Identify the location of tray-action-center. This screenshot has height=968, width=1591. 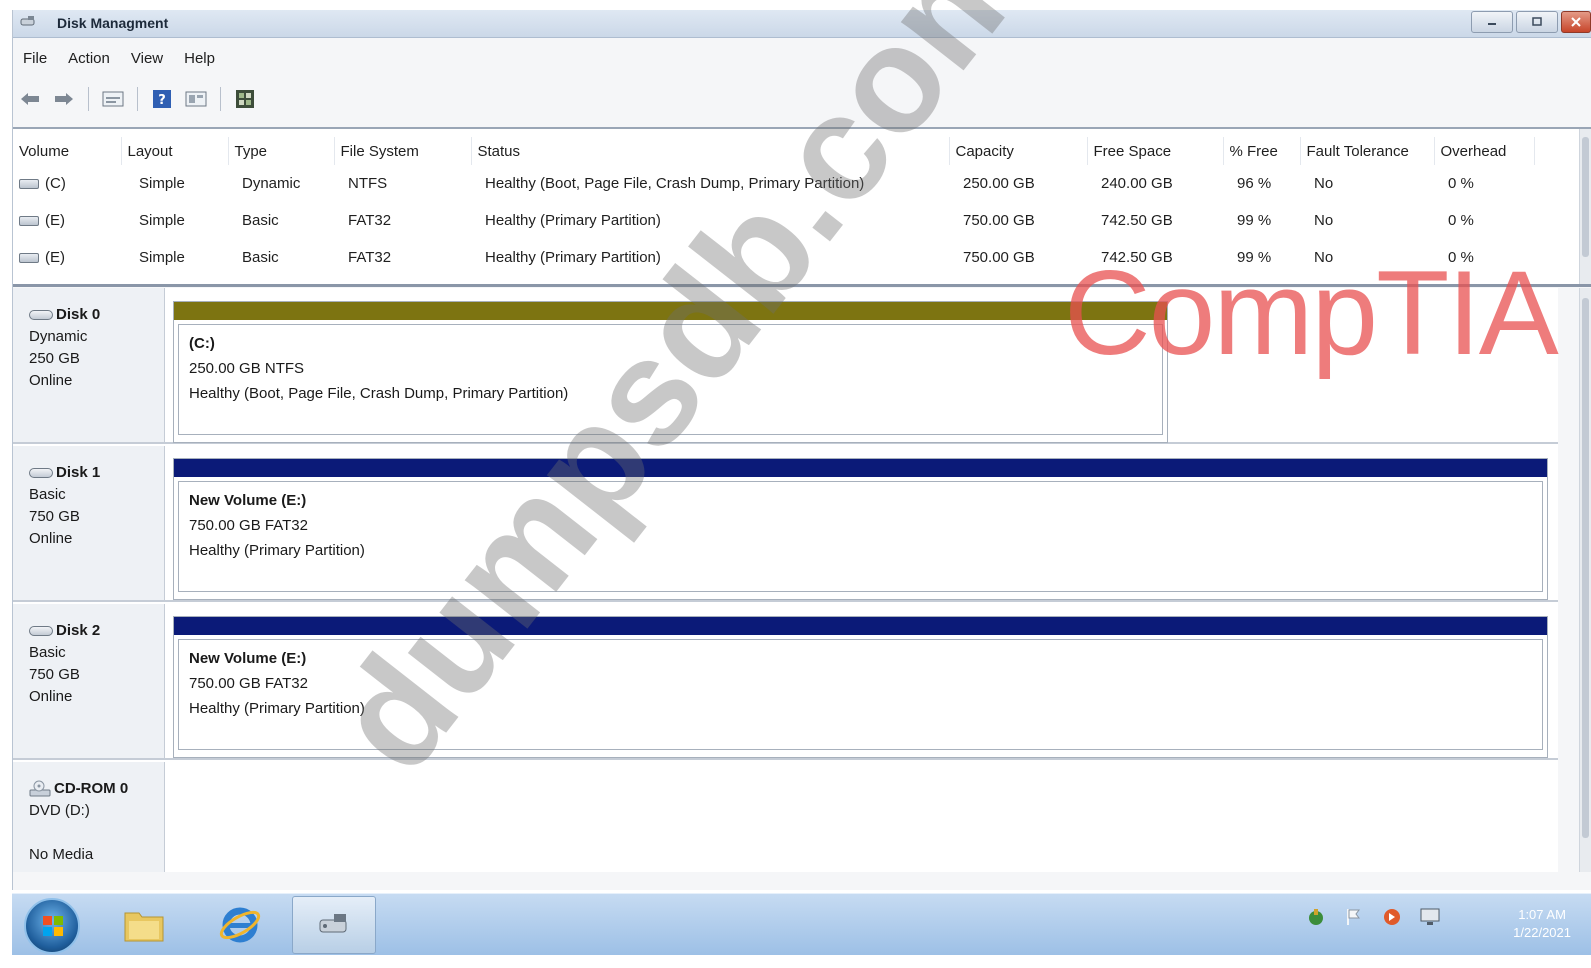
(1354, 917).